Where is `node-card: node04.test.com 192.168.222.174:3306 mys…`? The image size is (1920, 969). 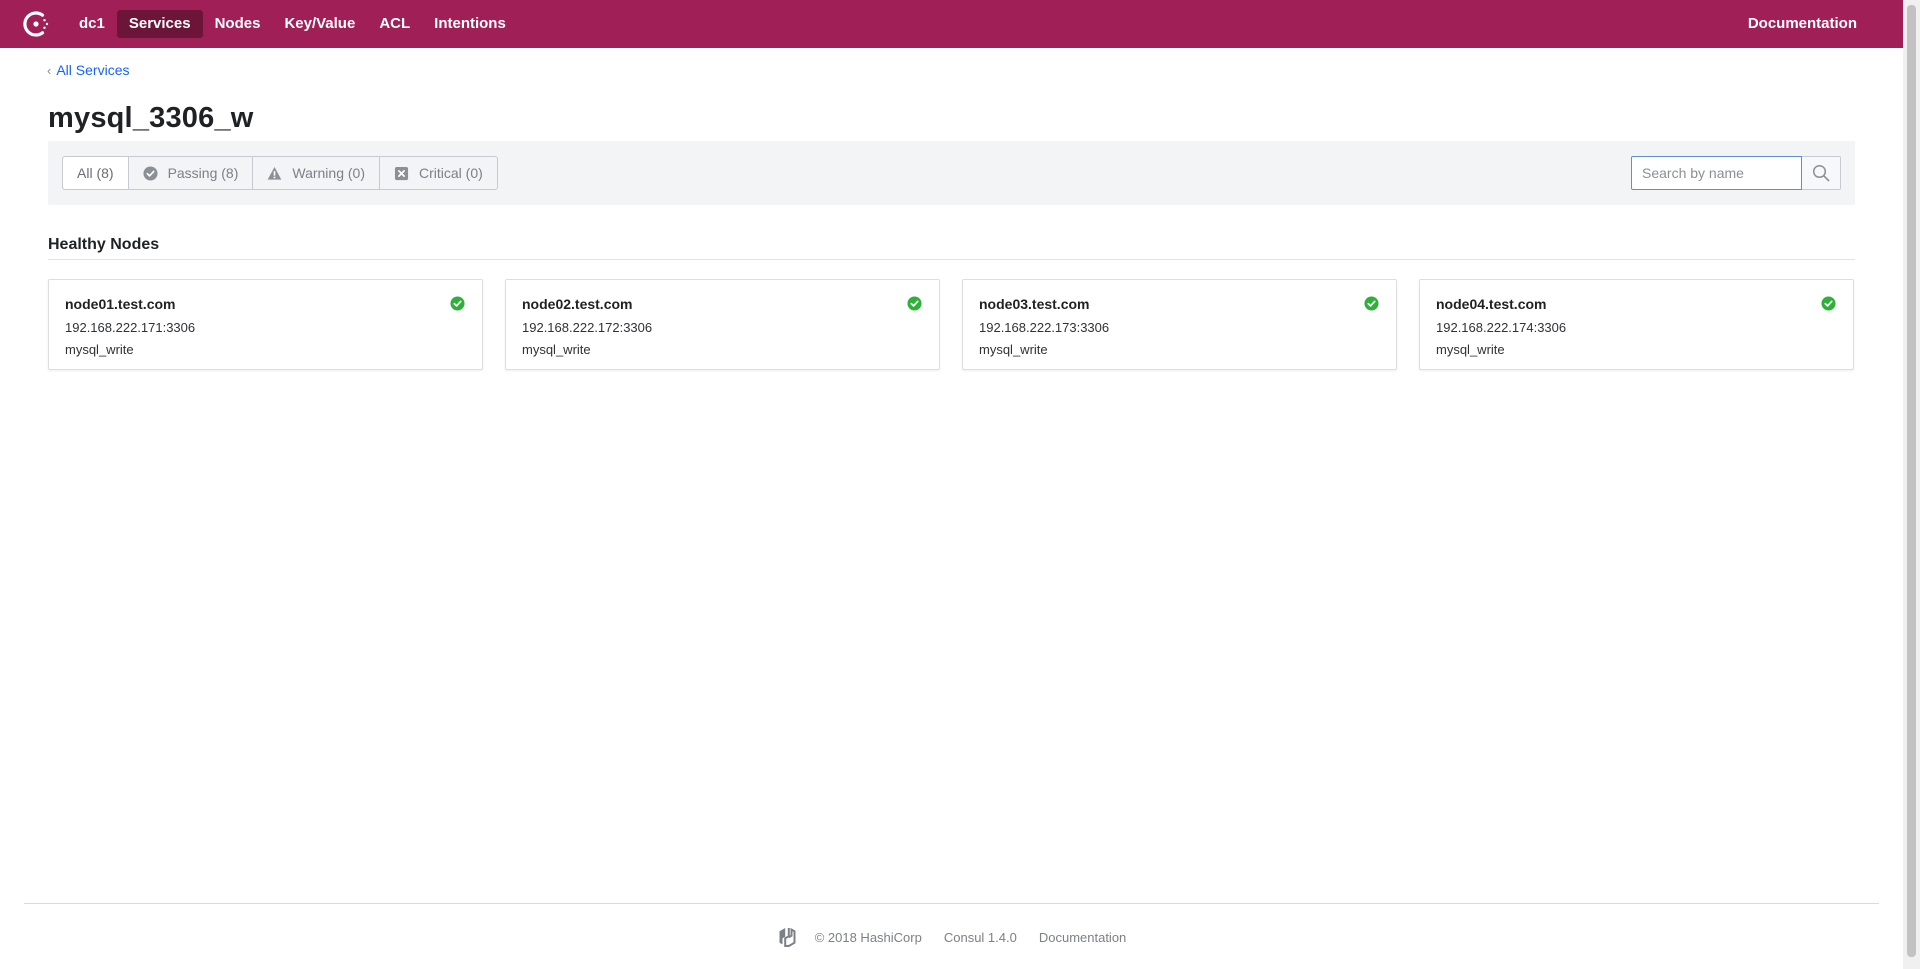
node-card: node04.test.com 192.168.222.174:3306 mys… is located at coordinates (1636, 324).